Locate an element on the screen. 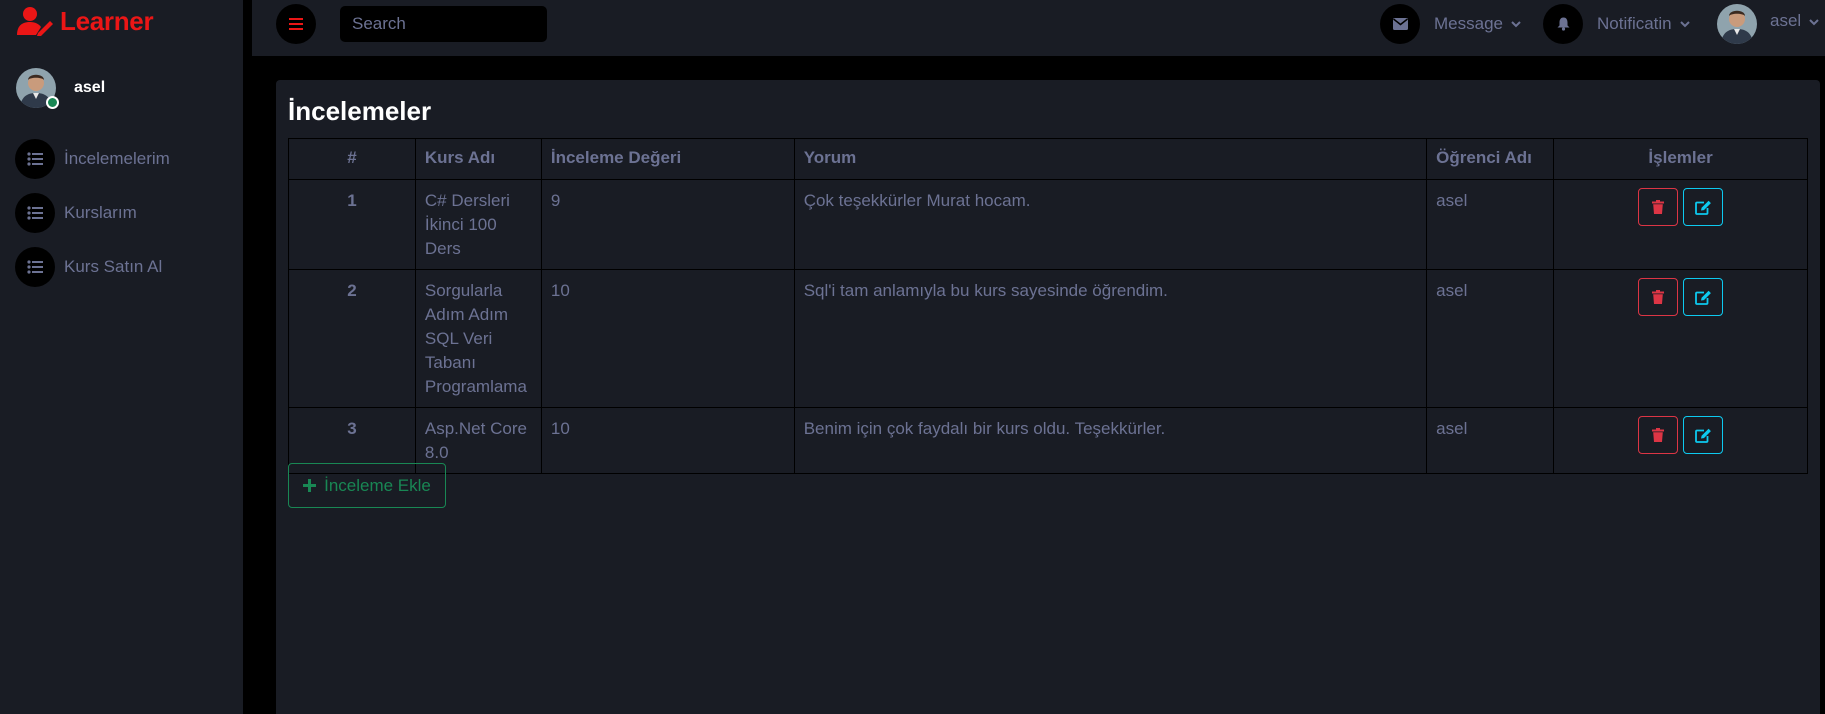 The image size is (1825, 714). sidebar-toggle-button is located at coordinates (296, 24).